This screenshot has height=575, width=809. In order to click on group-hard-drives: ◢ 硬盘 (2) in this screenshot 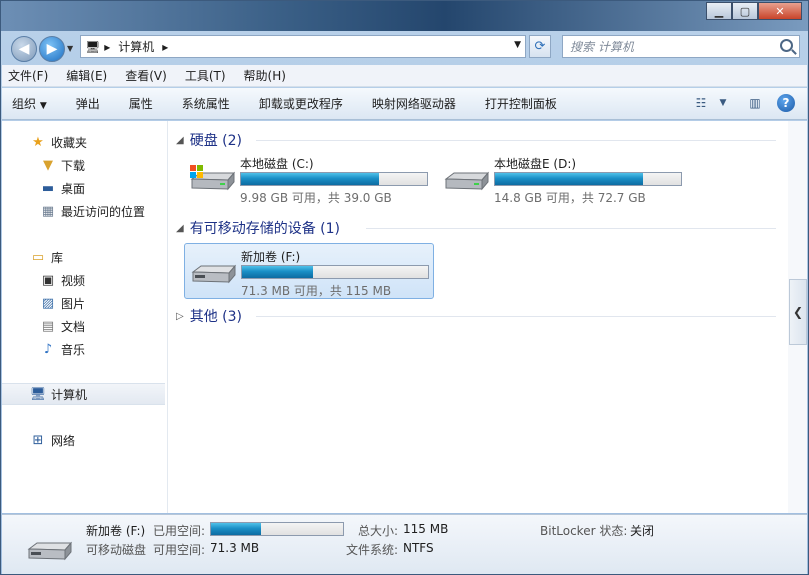, I will do `click(476, 140)`.